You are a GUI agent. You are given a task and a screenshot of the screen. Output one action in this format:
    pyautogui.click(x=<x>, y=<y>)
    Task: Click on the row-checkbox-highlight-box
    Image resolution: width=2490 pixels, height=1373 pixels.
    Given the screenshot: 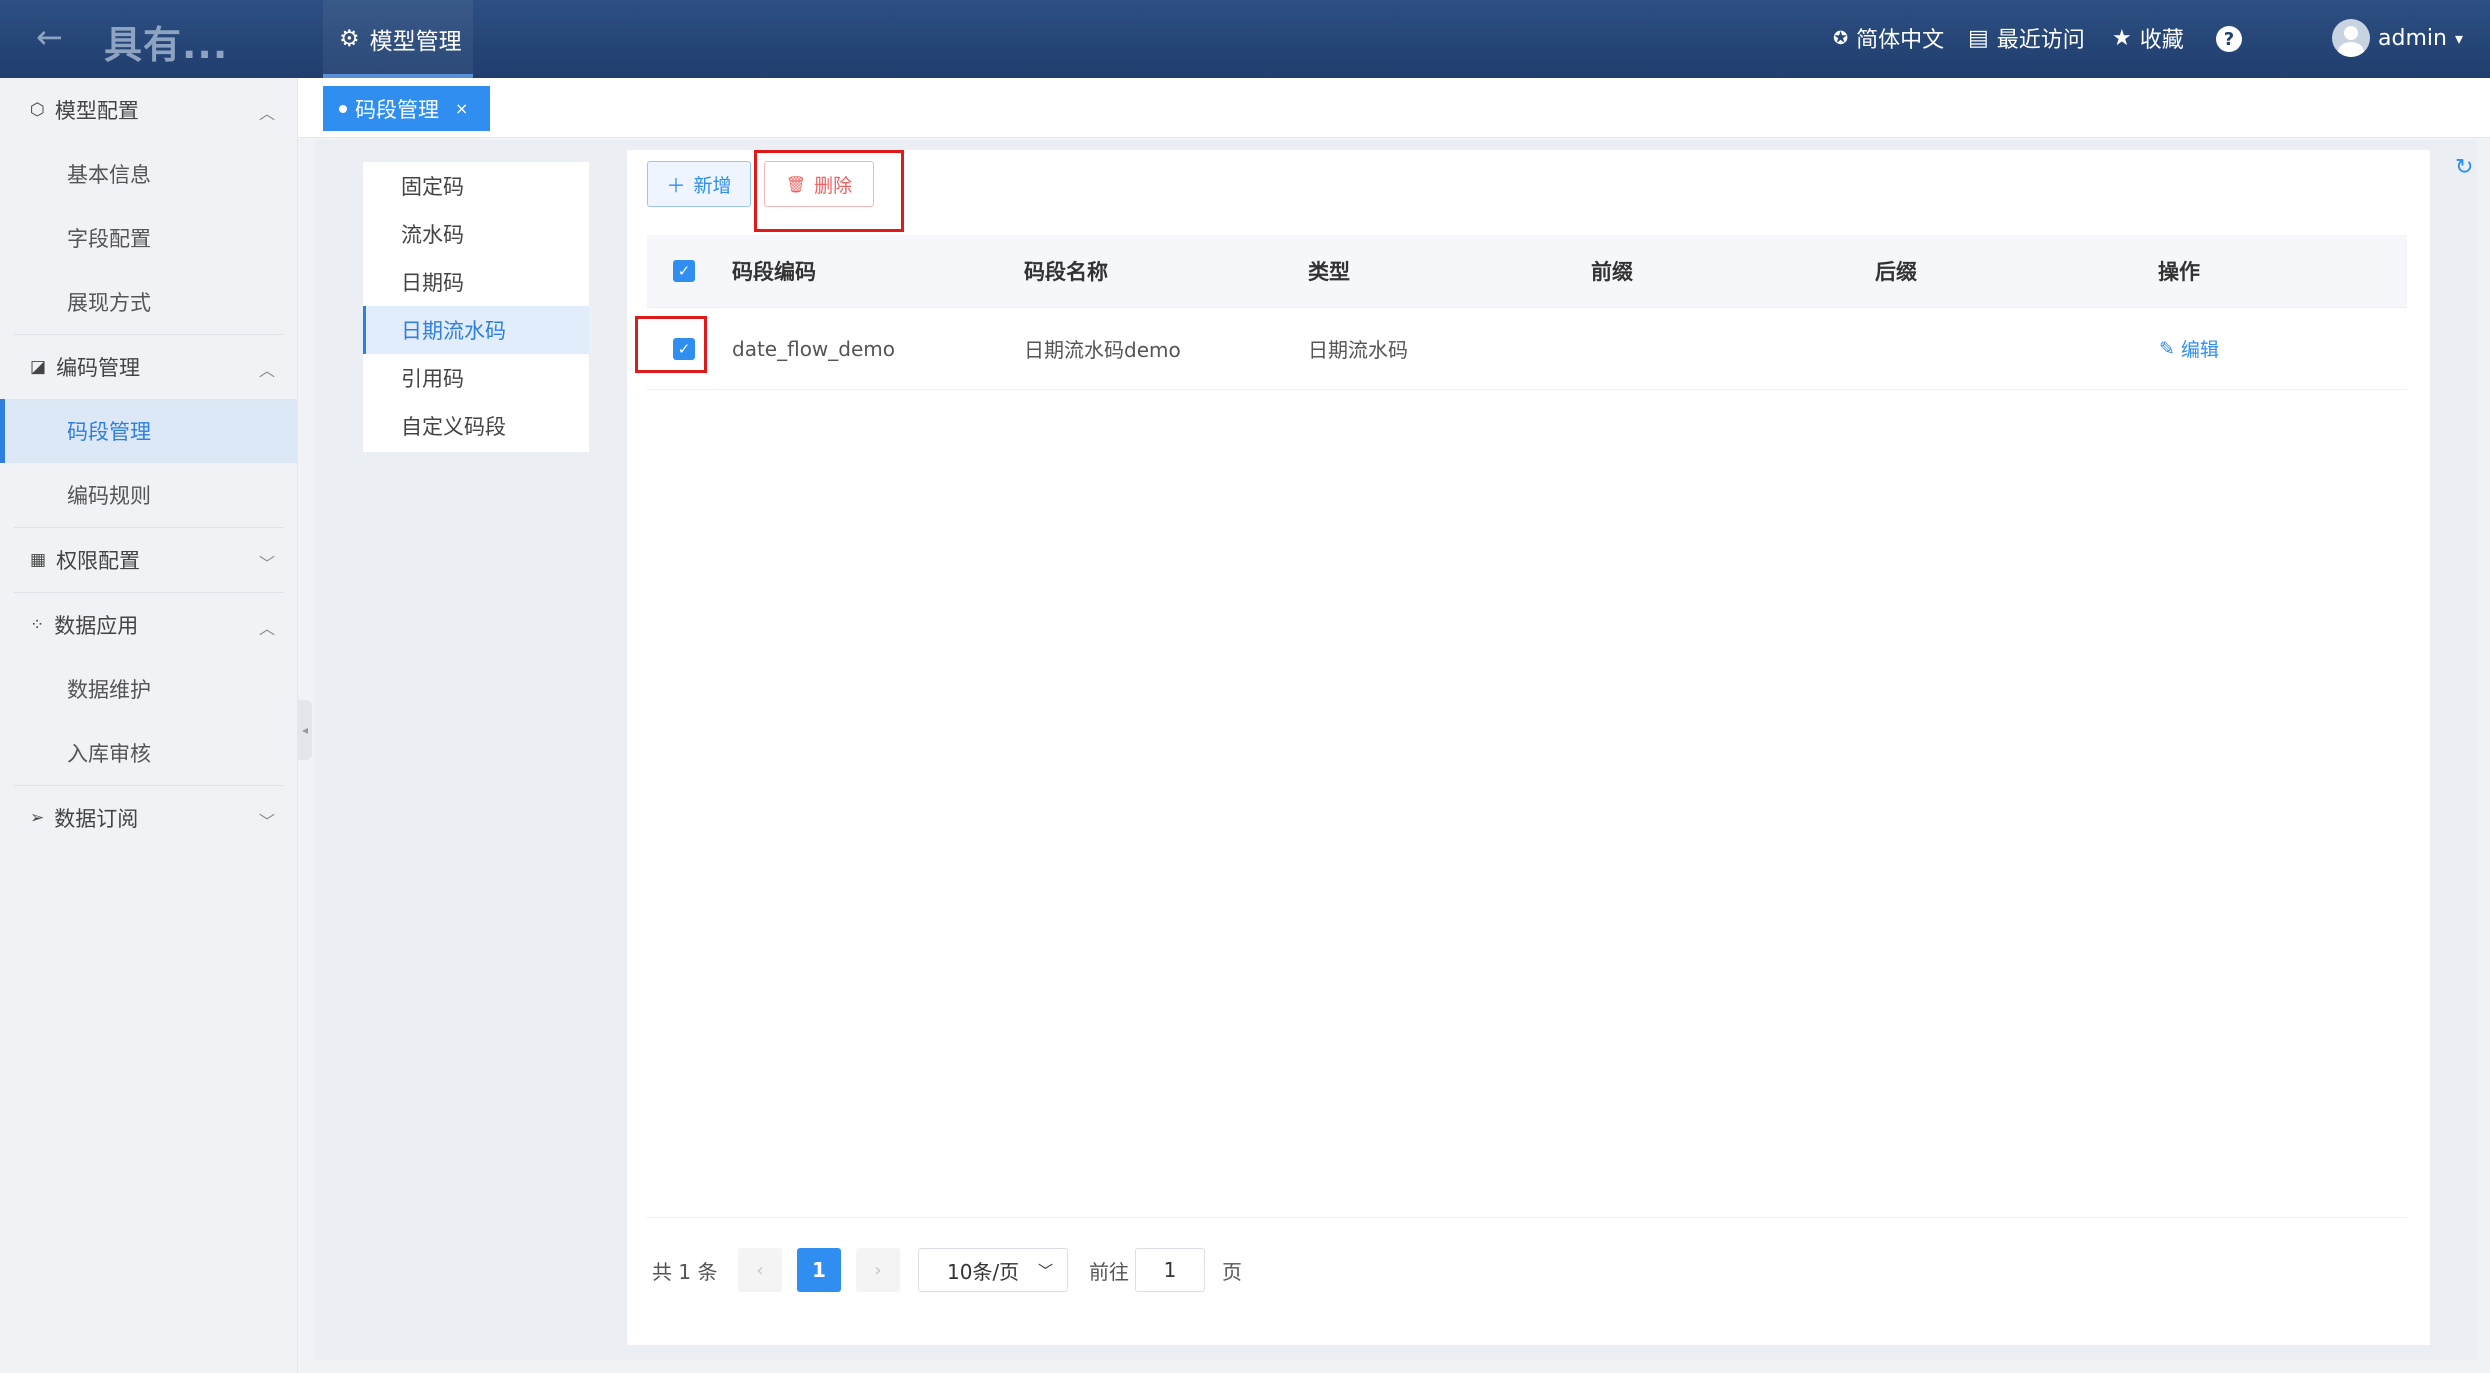 What is the action you would take?
    pyautogui.click(x=671, y=344)
    